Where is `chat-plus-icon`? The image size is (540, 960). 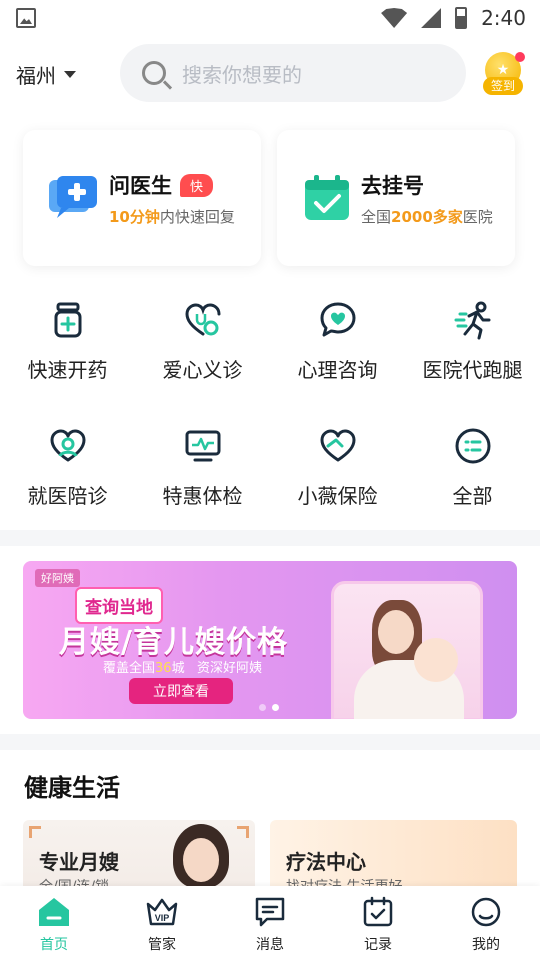 chat-plus-icon is located at coordinates (73, 197).